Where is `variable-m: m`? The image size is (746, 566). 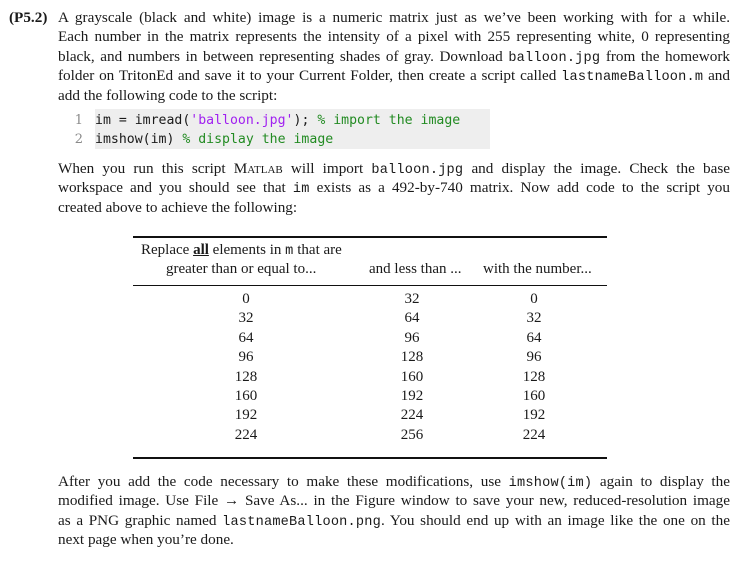
variable-m: m is located at coordinates (289, 251).